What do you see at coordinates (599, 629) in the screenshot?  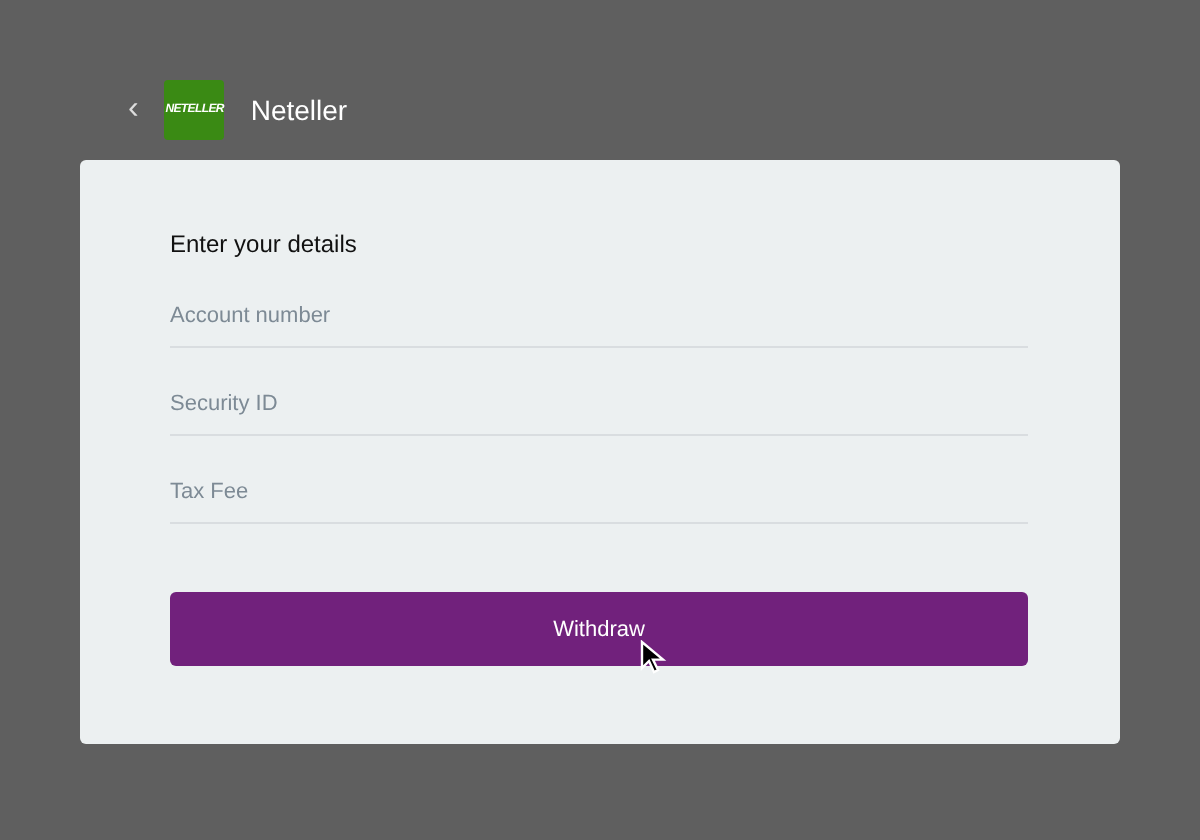 I see `withdraw-button: Withdraw` at bounding box center [599, 629].